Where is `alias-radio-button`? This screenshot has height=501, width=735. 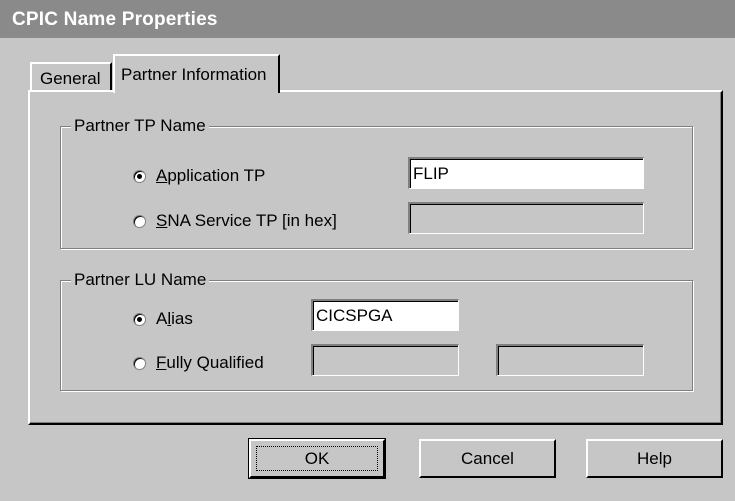
alias-radio-button is located at coordinates (139, 319).